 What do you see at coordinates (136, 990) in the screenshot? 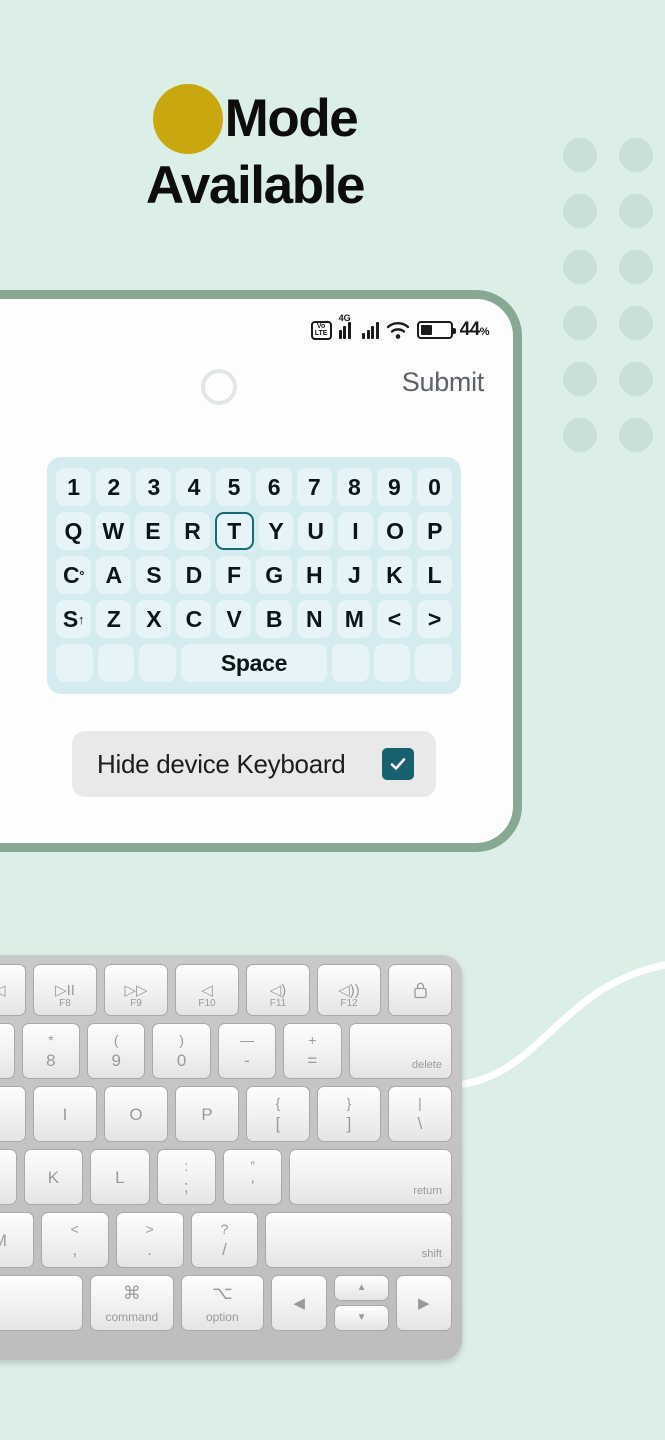
I see `hardware-key-fast-forward: ▷▷ F9` at bounding box center [136, 990].